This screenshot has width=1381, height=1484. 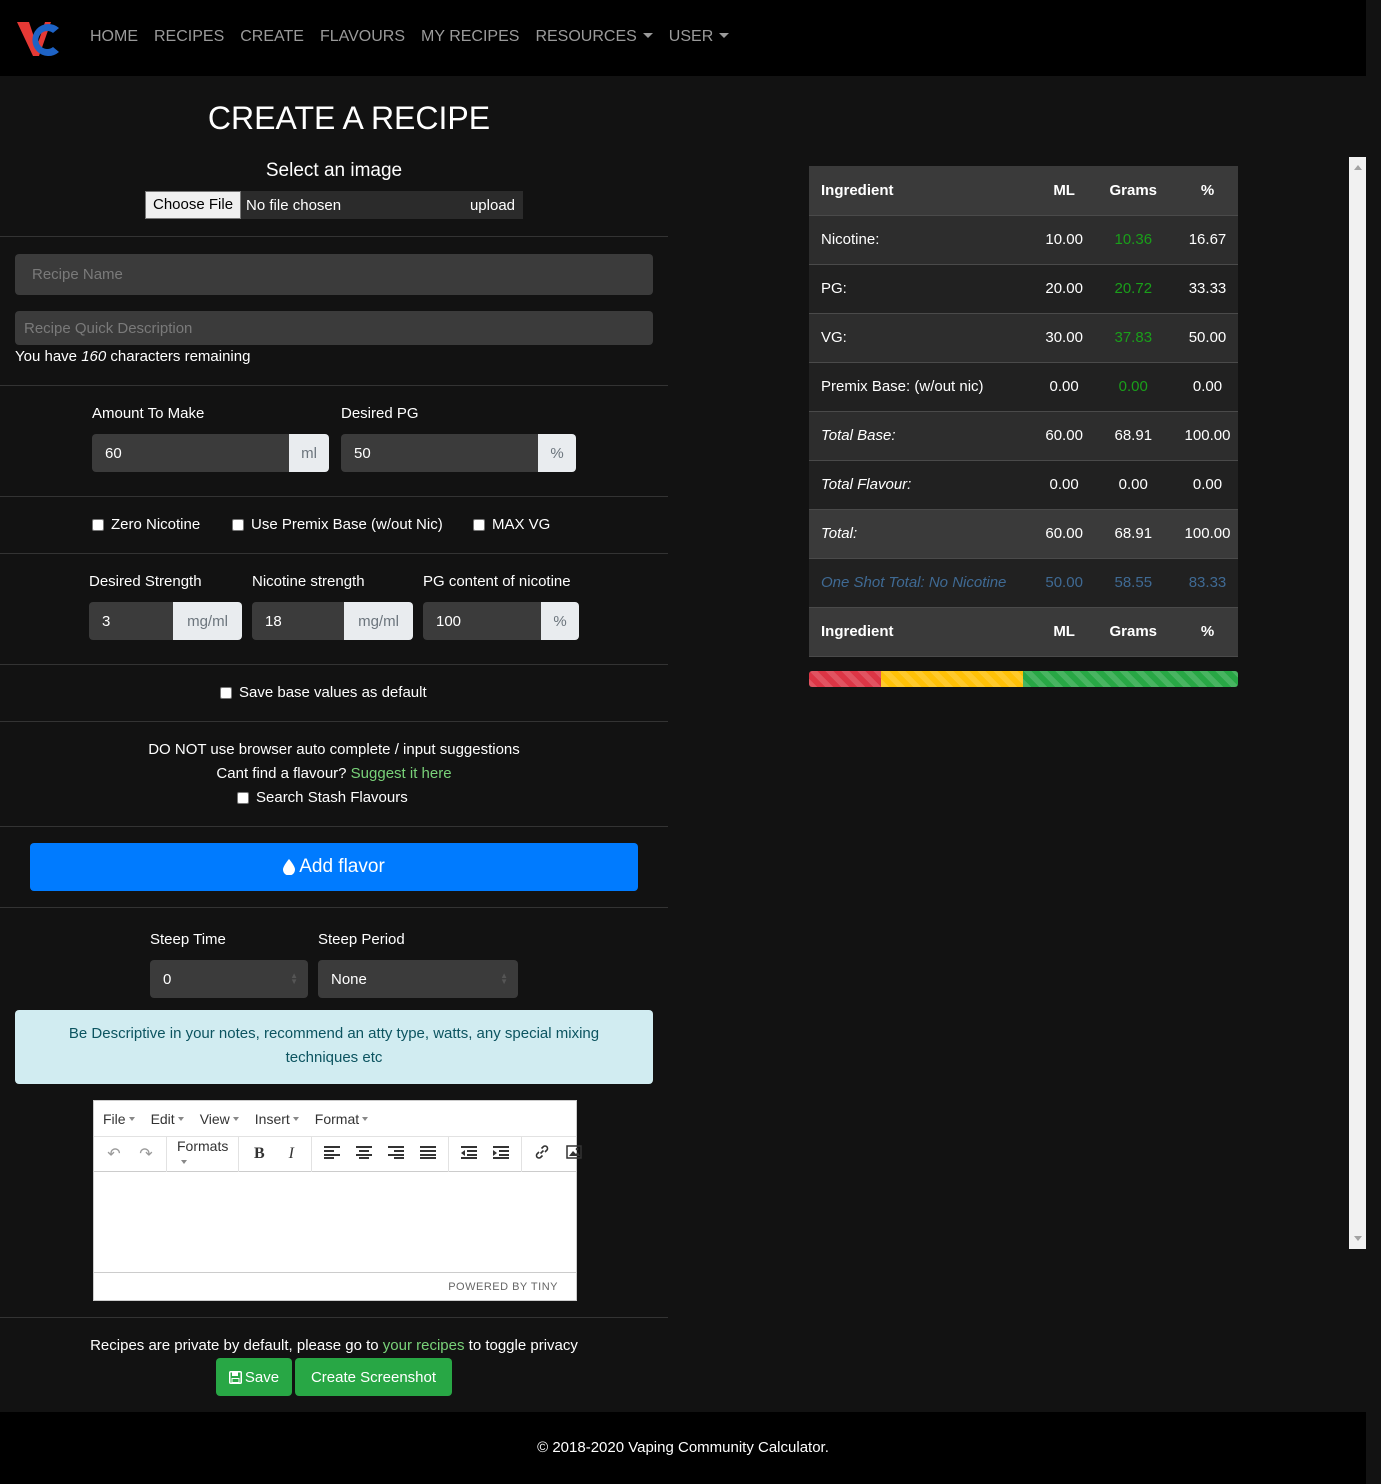 I want to click on recipe-name-input: Recipe Name, so click(x=334, y=274).